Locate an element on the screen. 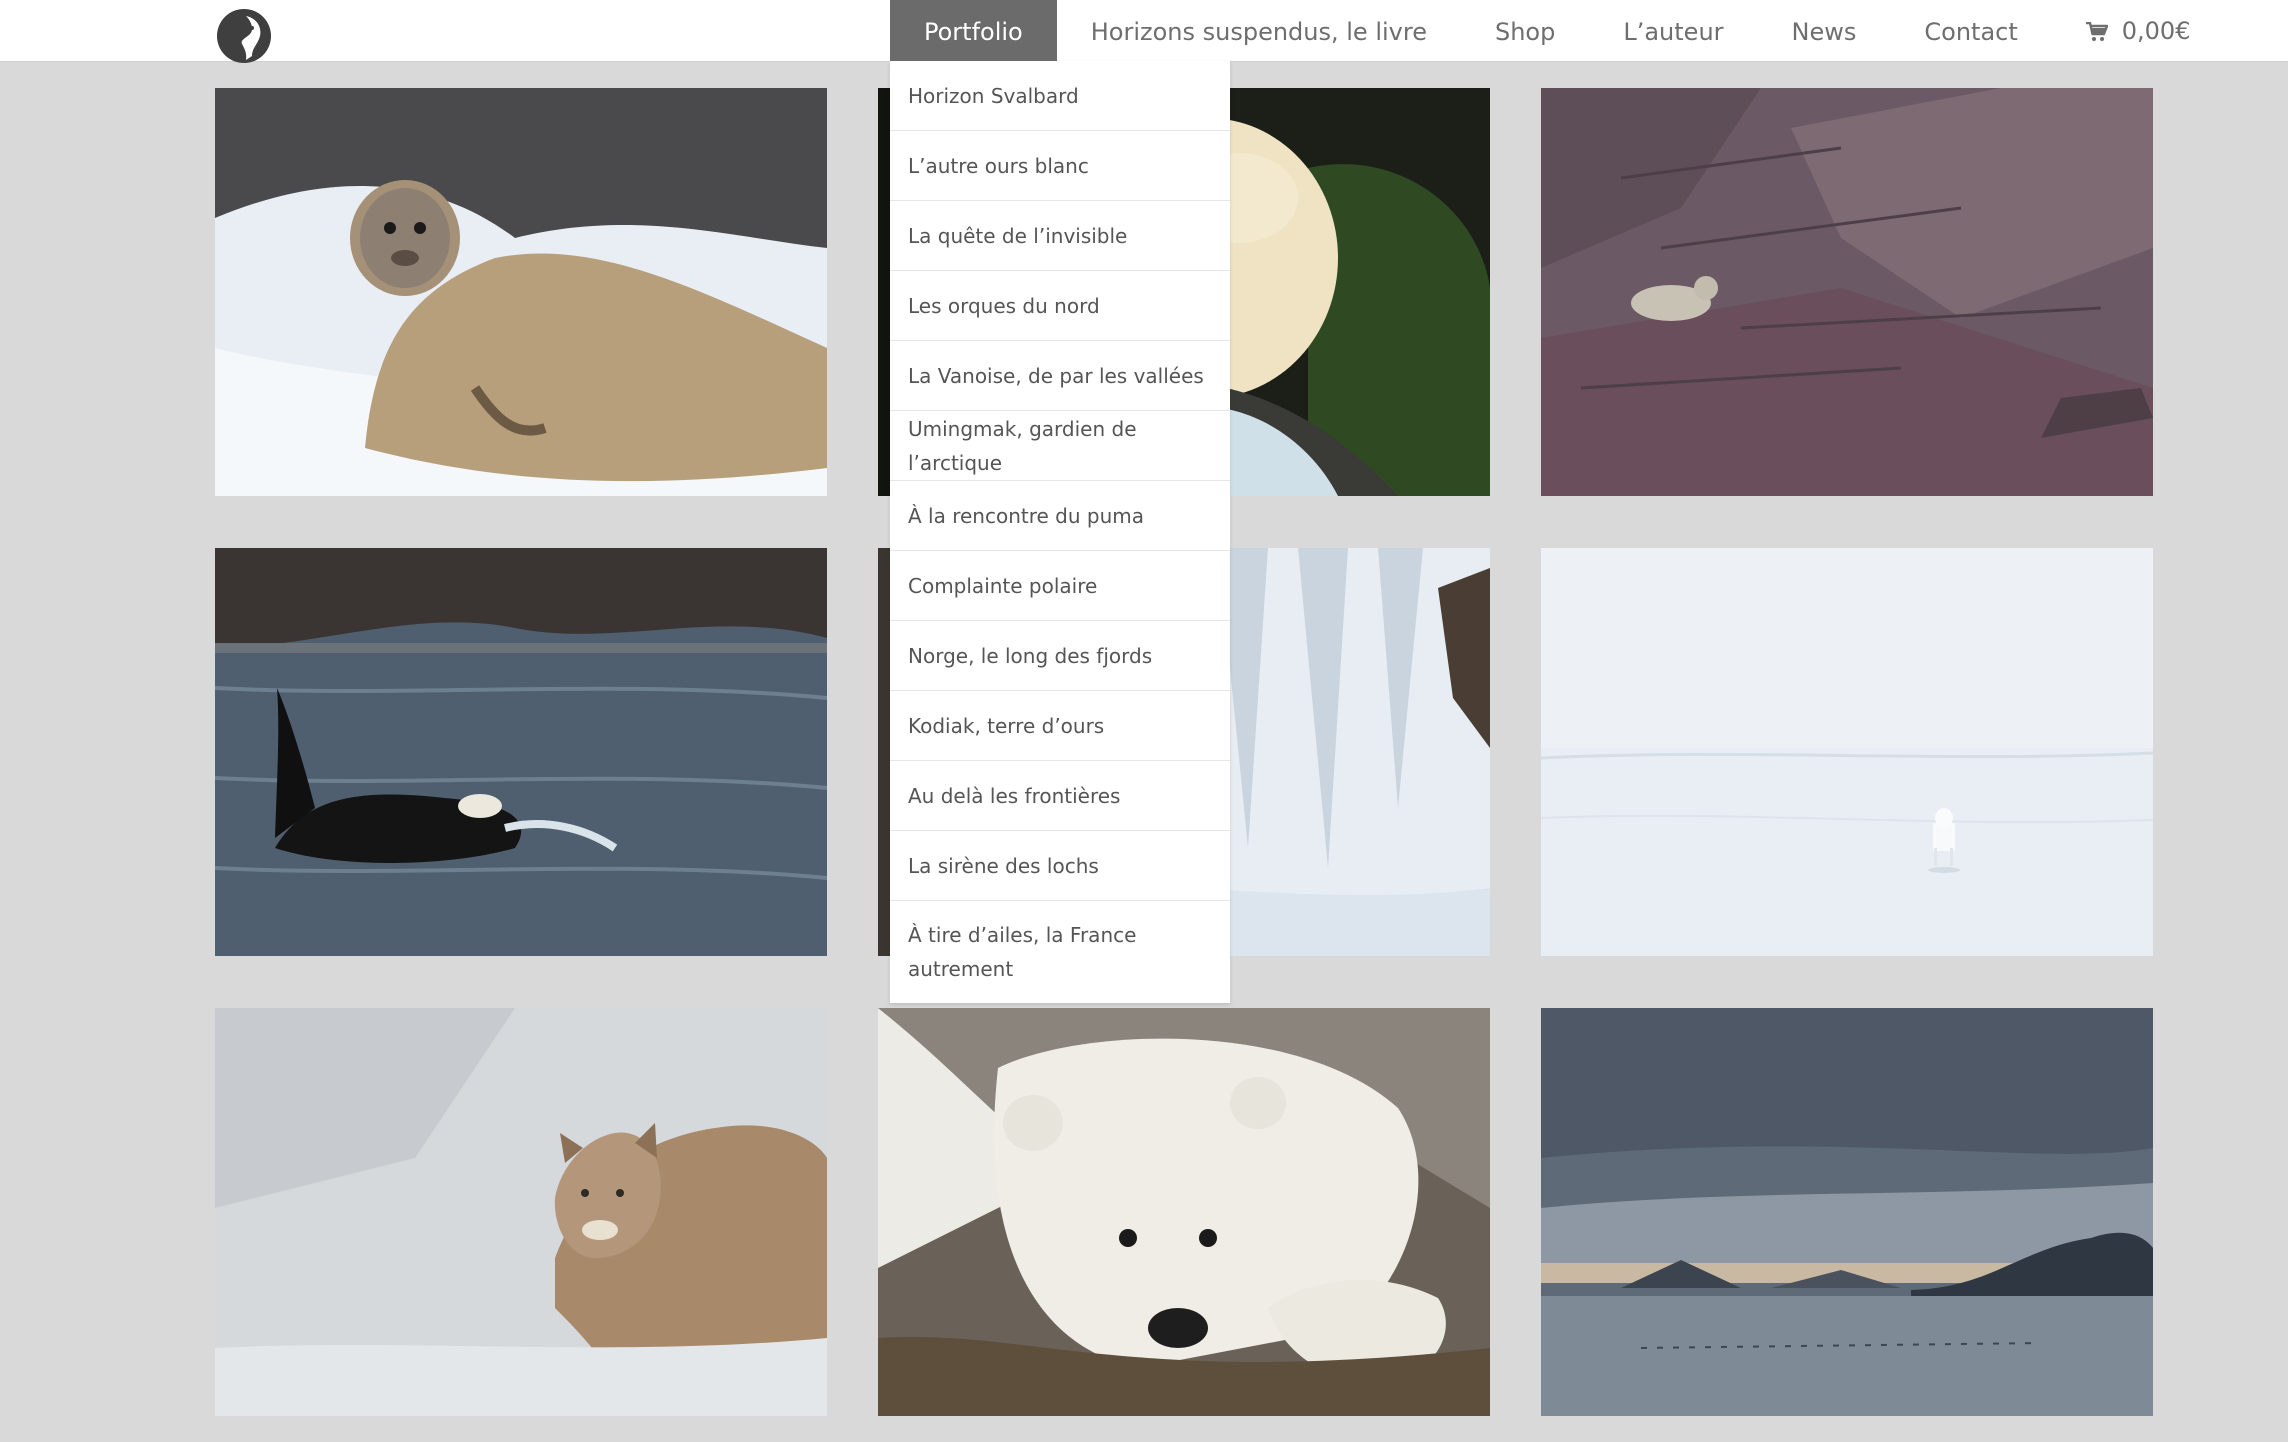 This screenshot has height=1442, width=2288. puma-in-snow-photo is located at coordinates (521, 1212).